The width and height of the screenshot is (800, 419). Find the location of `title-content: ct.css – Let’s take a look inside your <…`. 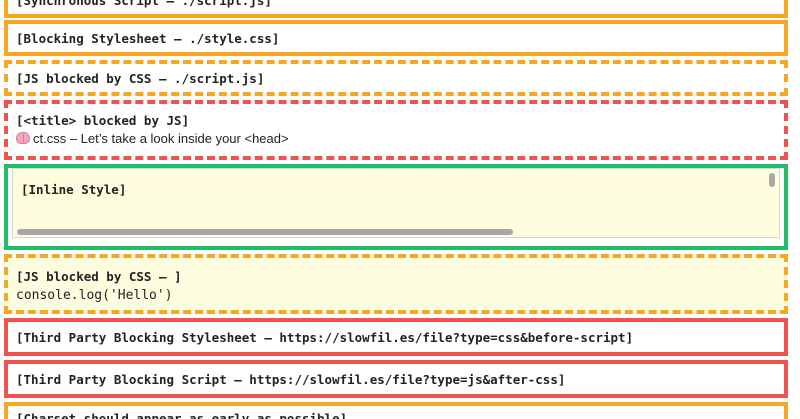

title-content: ct.css – Let’s take a look inside your <… is located at coordinates (396, 139).